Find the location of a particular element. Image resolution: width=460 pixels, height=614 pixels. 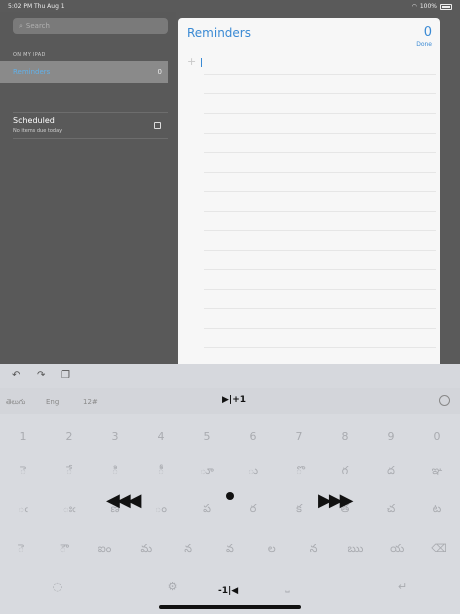

battery-percent: 100% is located at coordinates (428, 6).